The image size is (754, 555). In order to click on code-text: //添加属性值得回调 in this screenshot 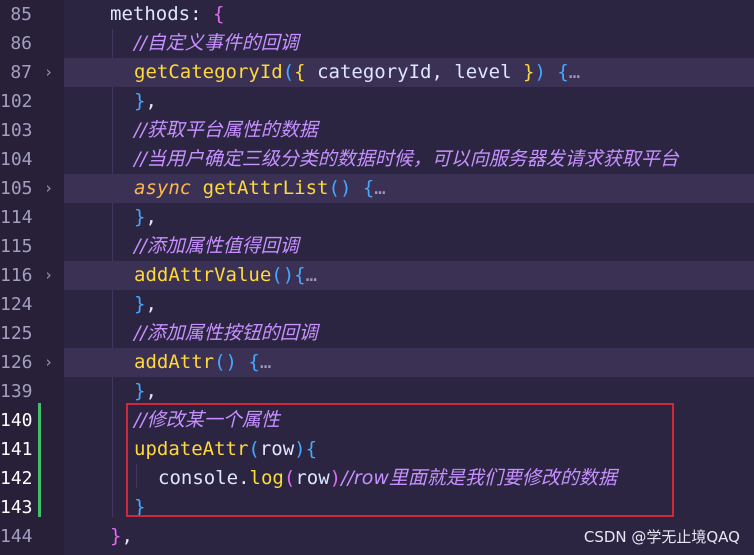, I will do `click(216, 246)`.